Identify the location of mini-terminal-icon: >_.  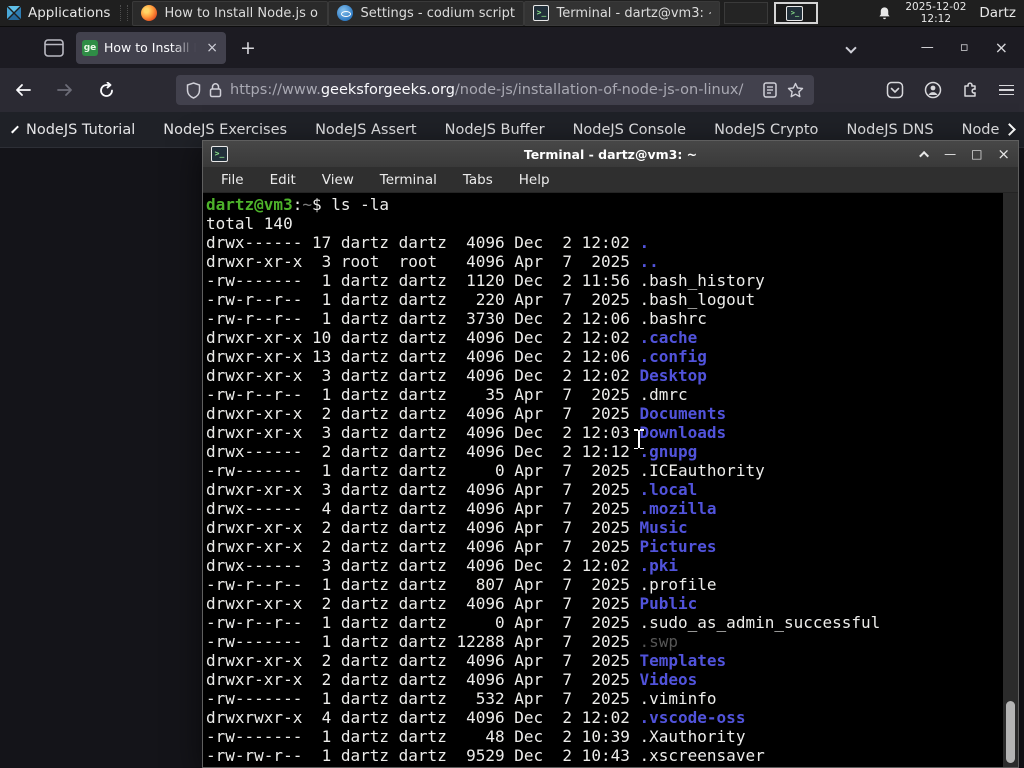
(795, 13).